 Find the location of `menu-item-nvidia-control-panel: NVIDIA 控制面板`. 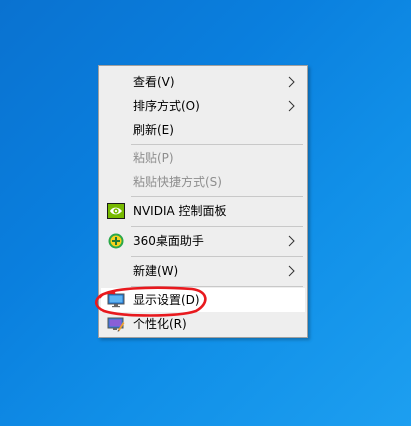

menu-item-nvidia-control-panel: NVIDIA 控制面板 is located at coordinates (203, 211).